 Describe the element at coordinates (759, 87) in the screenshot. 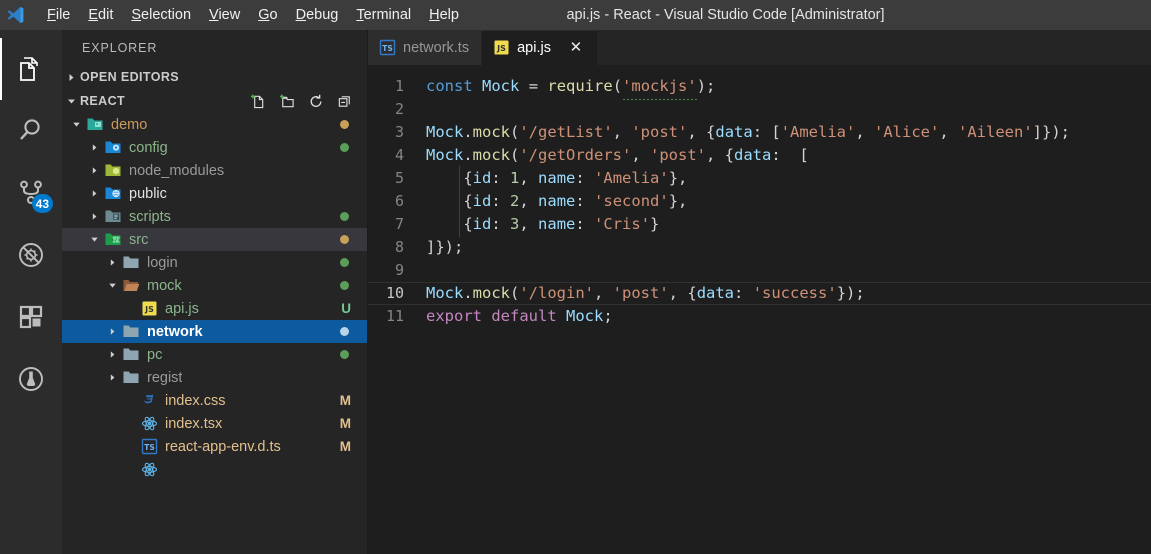

I see `code-line: 1 const Mock = require('mockjs');` at that location.